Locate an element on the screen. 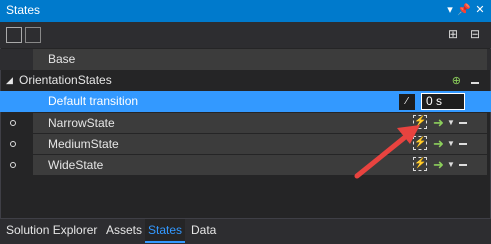 This screenshot has width=491, height=244. tab-states-label: States is located at coordinates (165, 230).